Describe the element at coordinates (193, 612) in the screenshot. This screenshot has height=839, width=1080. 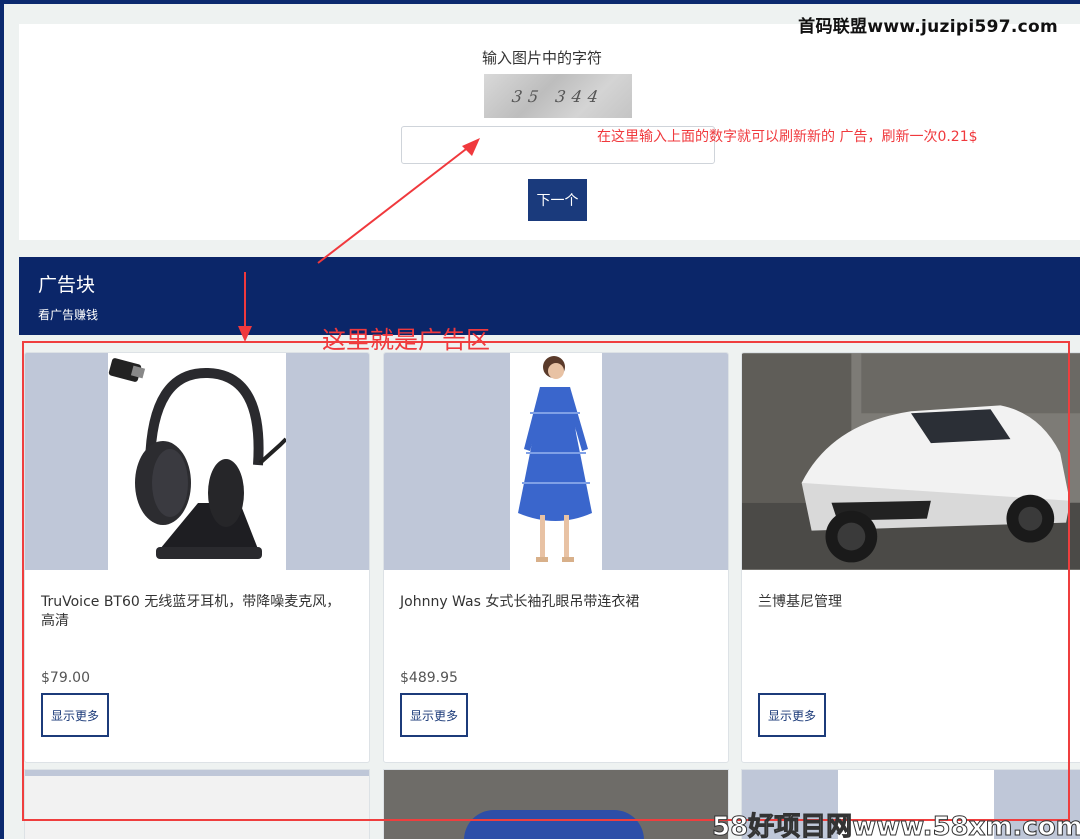
I see `product-title: TruVoice BT60 无线蓝牙耳机，带降噪麦克风，高清` at that location.